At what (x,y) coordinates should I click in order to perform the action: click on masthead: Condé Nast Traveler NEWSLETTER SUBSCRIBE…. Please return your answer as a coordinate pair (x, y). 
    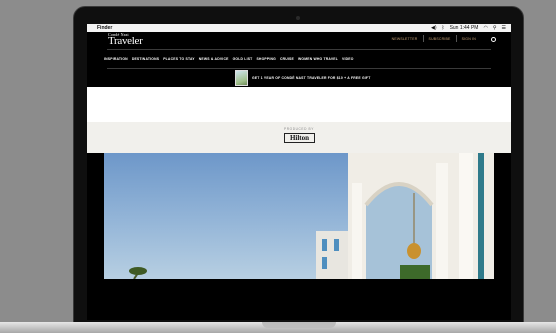
    Looking at the image, I should click on (299, 40).